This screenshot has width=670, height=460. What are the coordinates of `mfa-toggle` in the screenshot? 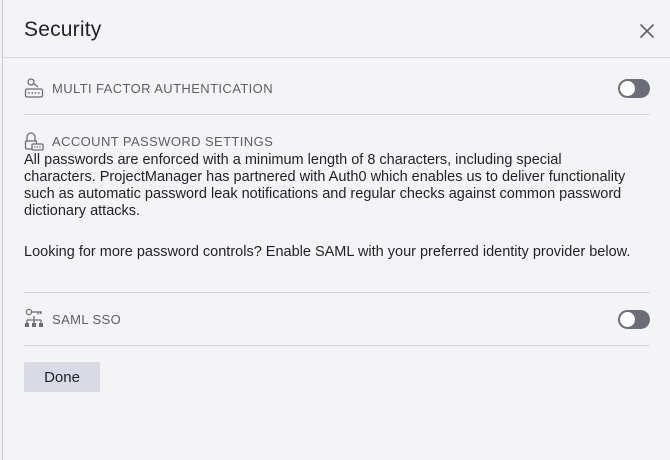 It's located at (634, 88).